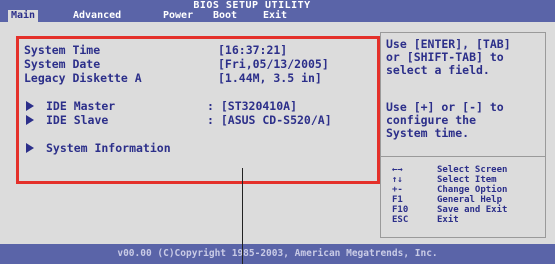 The image size is (555, 264). What do you see at coordinates (397, 180) in the screenshot?
I see `key-arrows-ud: ↑↓` at bounding box center [397, 180].